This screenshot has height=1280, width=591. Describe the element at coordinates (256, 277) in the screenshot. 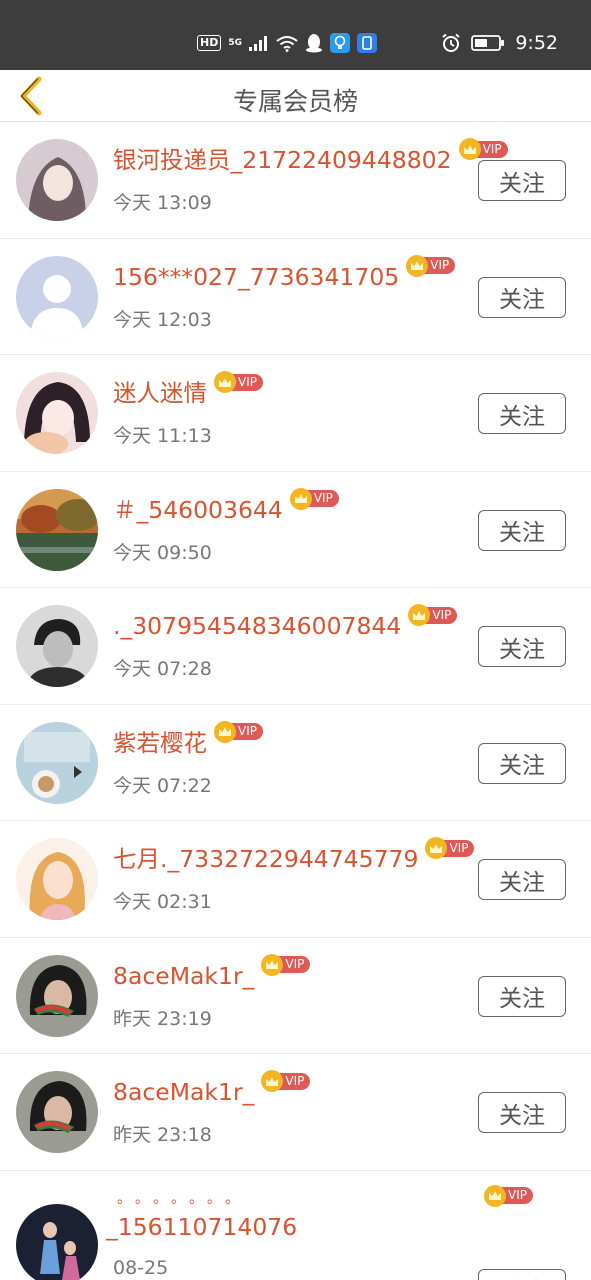

I see `member-name: 156***027_7736341705` at that location.